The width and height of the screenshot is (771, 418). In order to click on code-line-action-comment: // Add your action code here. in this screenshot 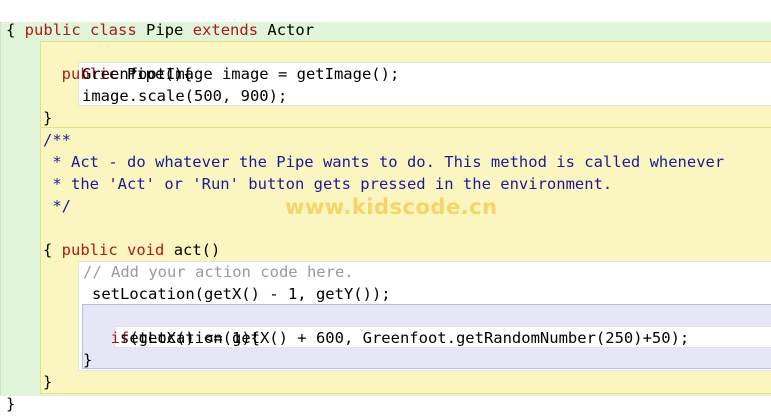, I will do `click(218, 272)`.